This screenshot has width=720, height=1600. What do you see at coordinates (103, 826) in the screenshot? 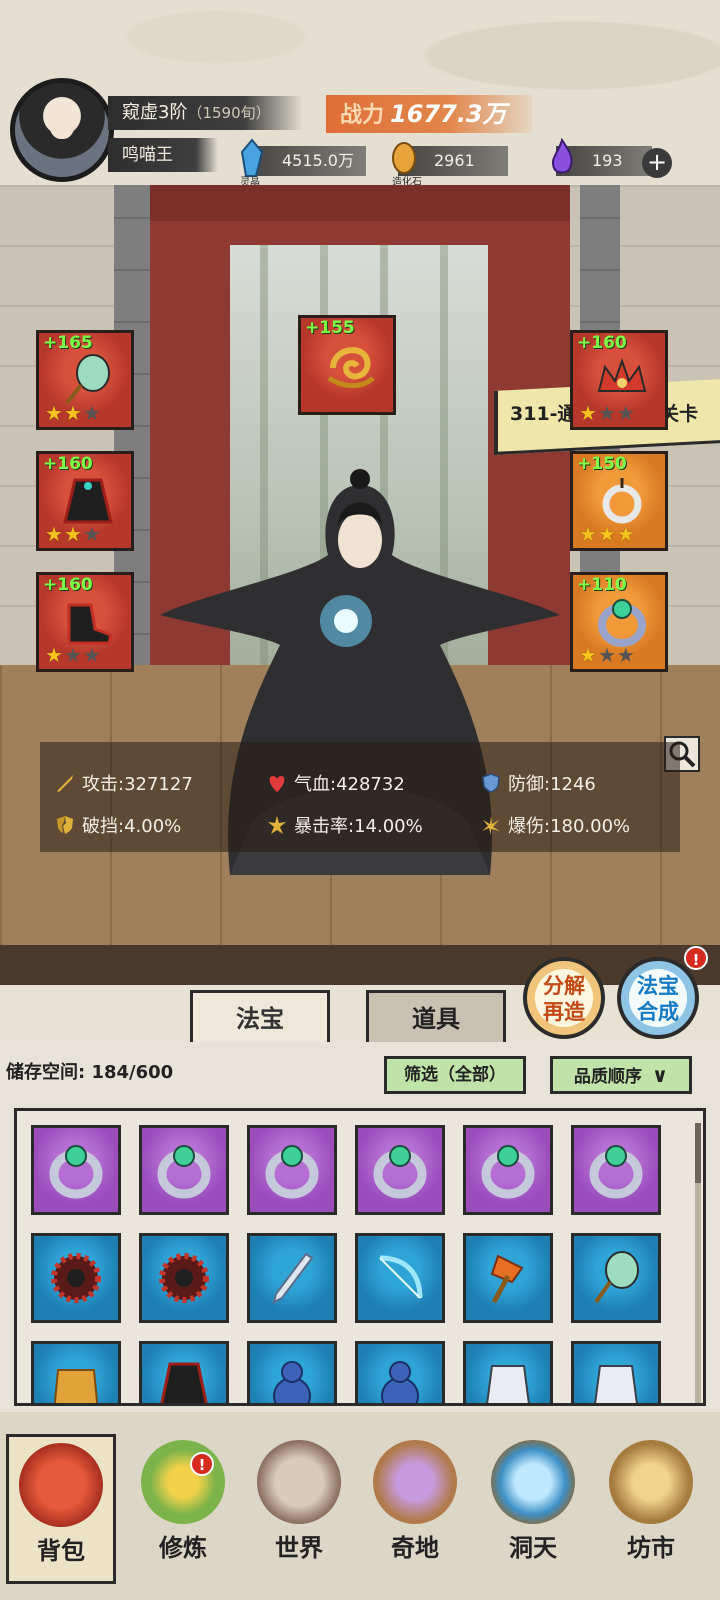
I see `stat-label: 破挡:` at bounding box center [103, 826].